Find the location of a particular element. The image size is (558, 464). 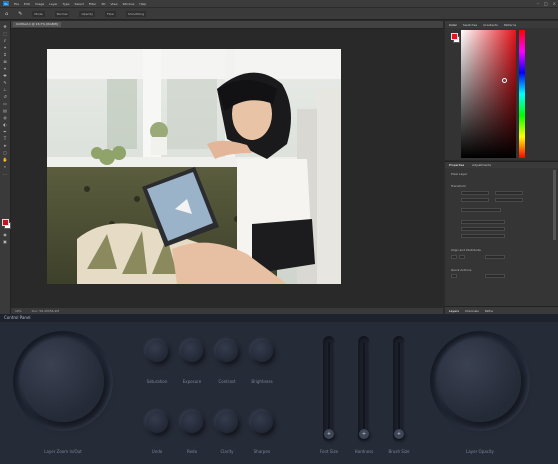

shape-tool-icon: ▢ is located at coordinates (5, 153).